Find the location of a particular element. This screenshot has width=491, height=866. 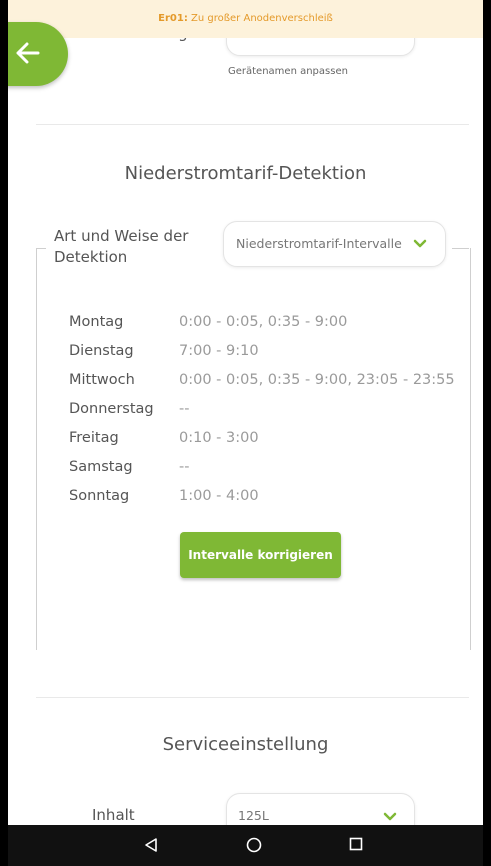

nav-recents-icon is located at coordinates (356, 844).